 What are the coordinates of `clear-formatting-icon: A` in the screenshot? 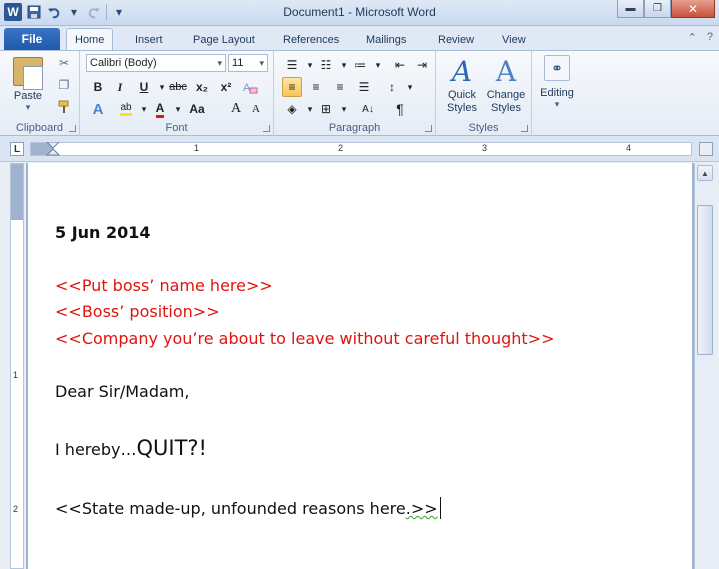 It's located at (250, 87).